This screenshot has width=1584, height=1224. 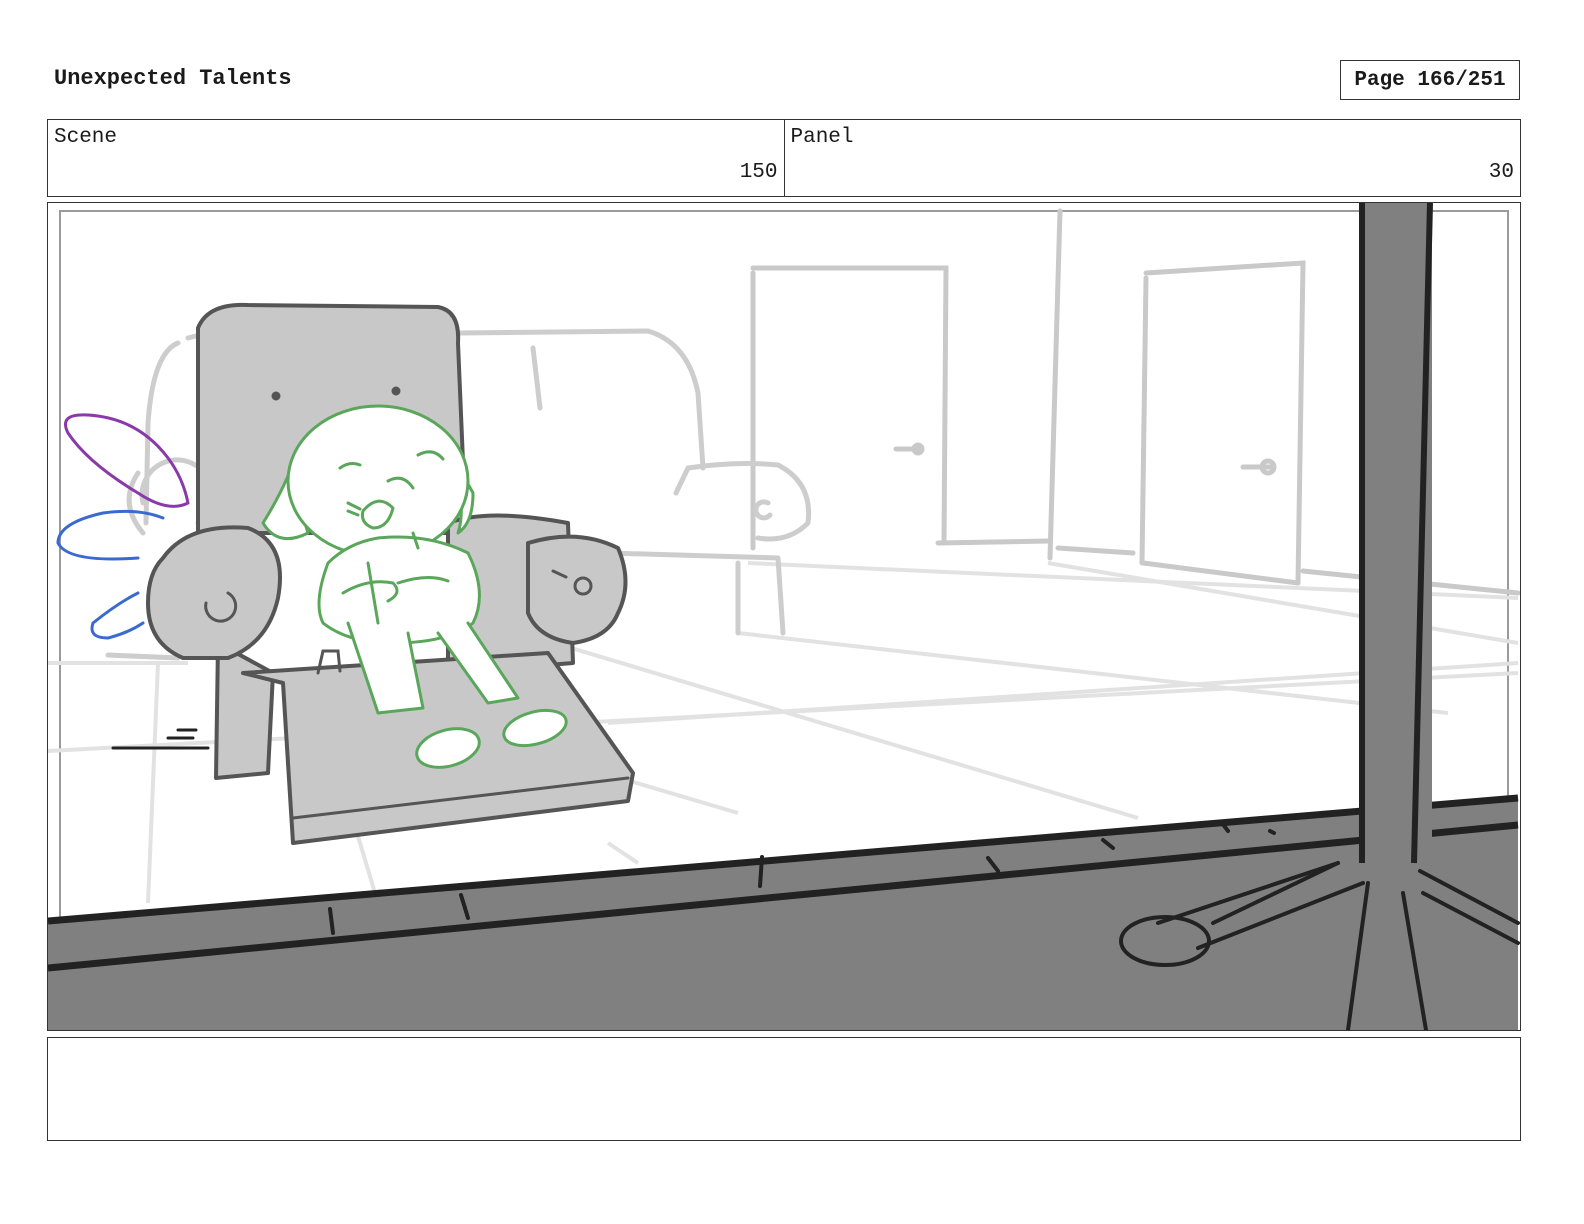 I want to click on notes-box, so click(x=784, y=1089).